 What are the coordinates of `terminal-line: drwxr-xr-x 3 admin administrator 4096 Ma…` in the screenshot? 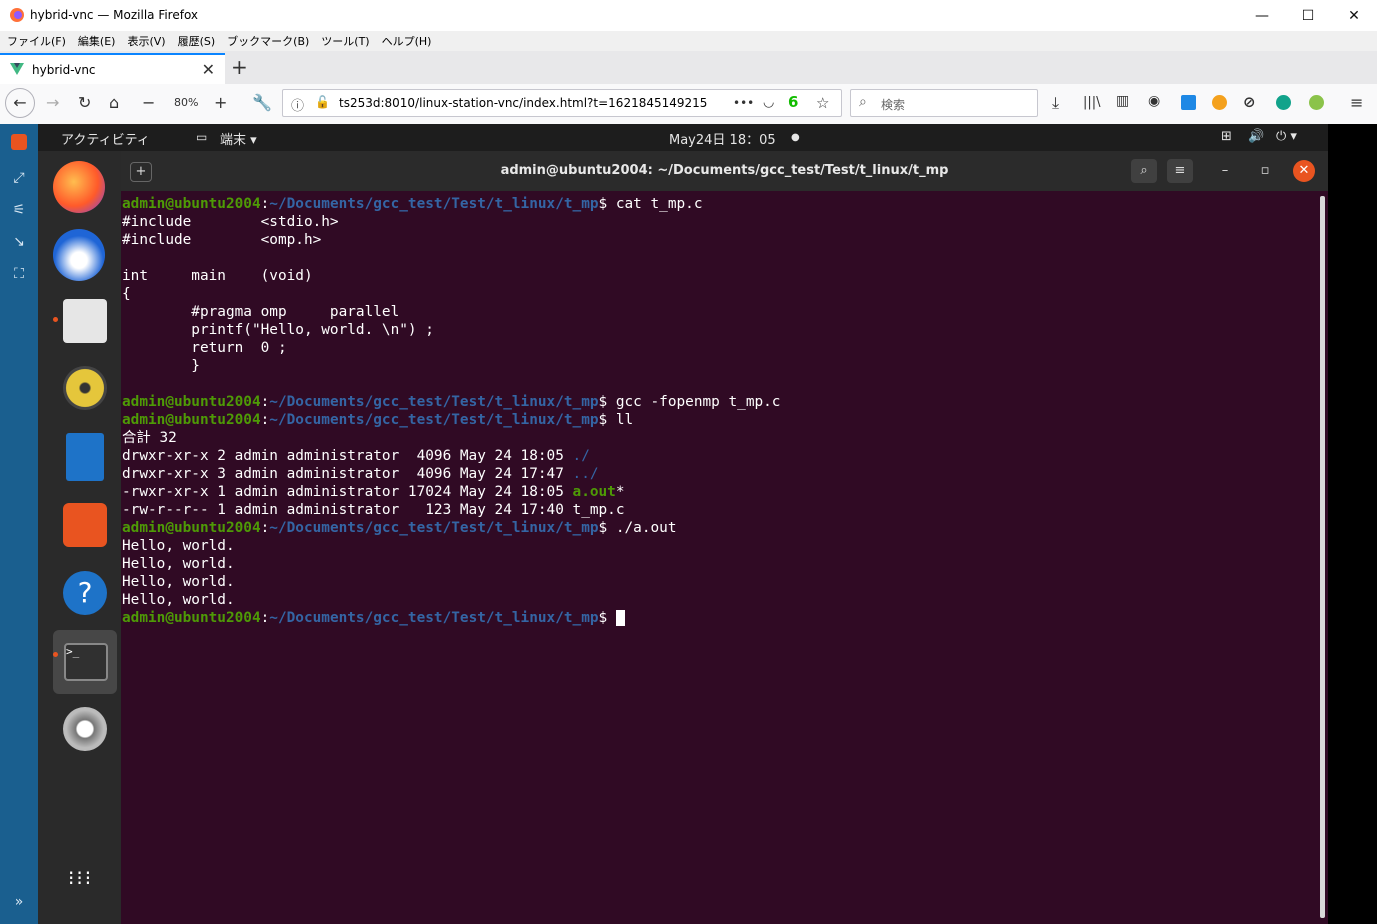 It's located at (360, 474).